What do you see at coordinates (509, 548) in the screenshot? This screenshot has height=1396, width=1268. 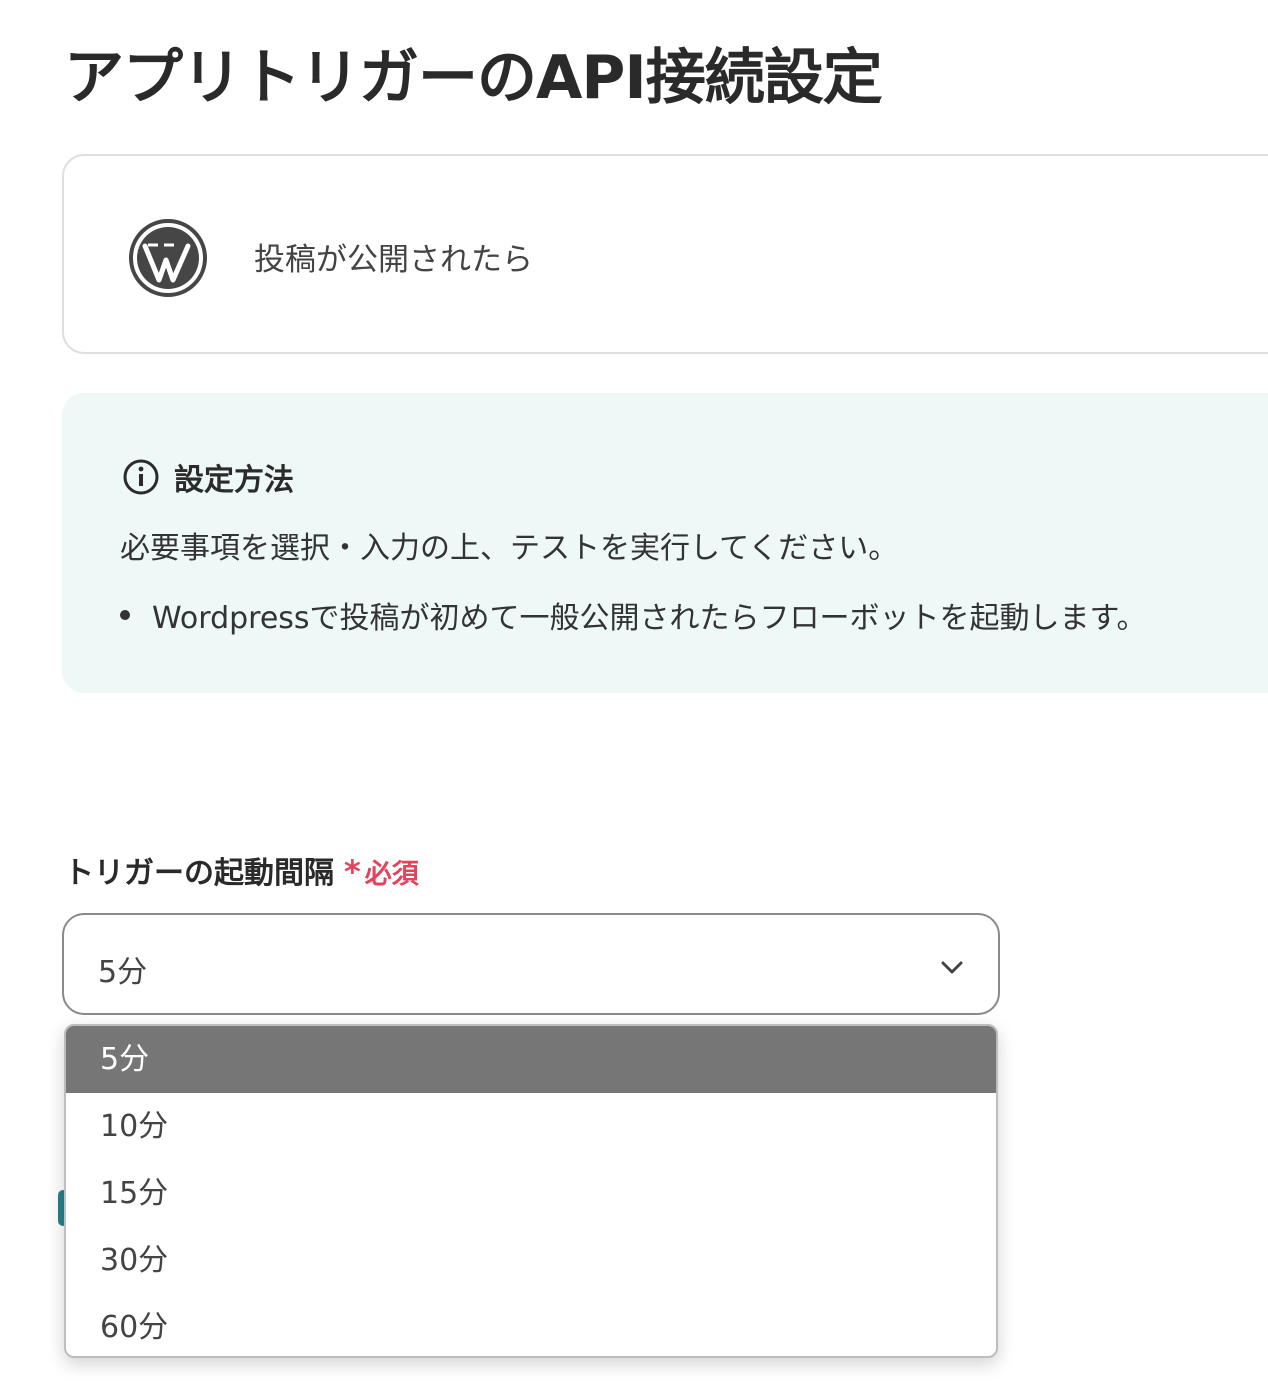 I see `info-text: 必要事項を選択・入力の上、テストを実行してください。` at bounding box center [509, 548].